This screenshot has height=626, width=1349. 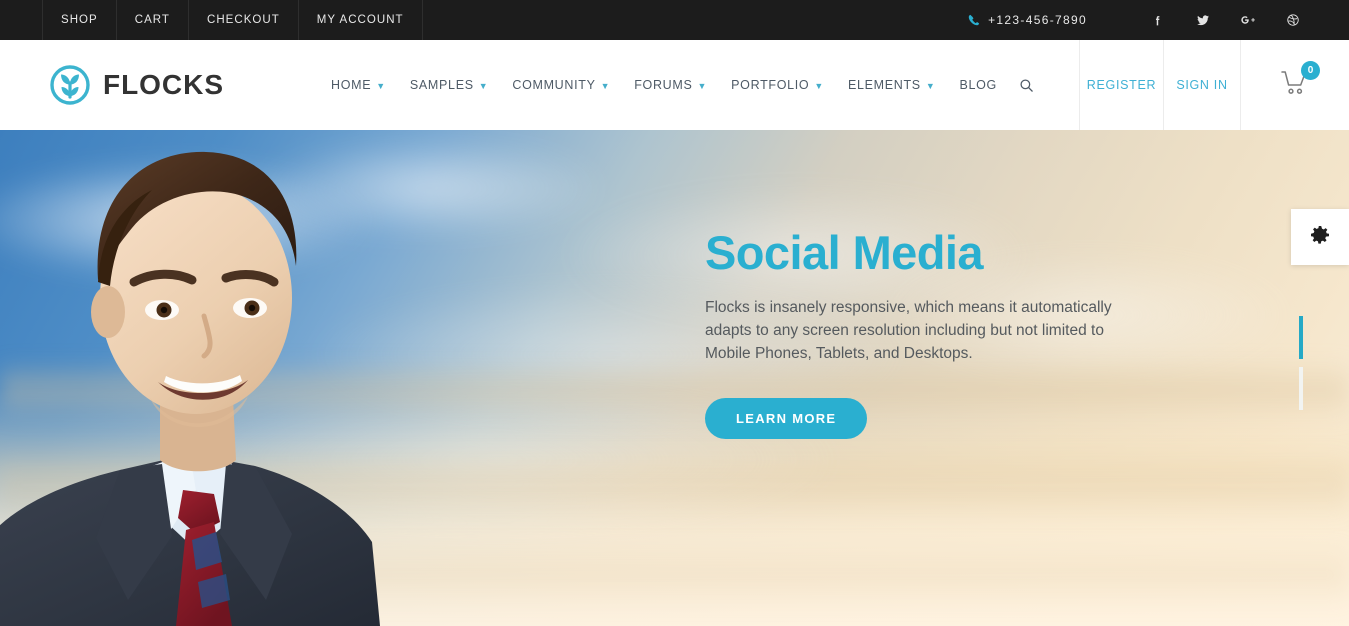 I want to click on flocks-logo-icon, so click(x=70, y=85).